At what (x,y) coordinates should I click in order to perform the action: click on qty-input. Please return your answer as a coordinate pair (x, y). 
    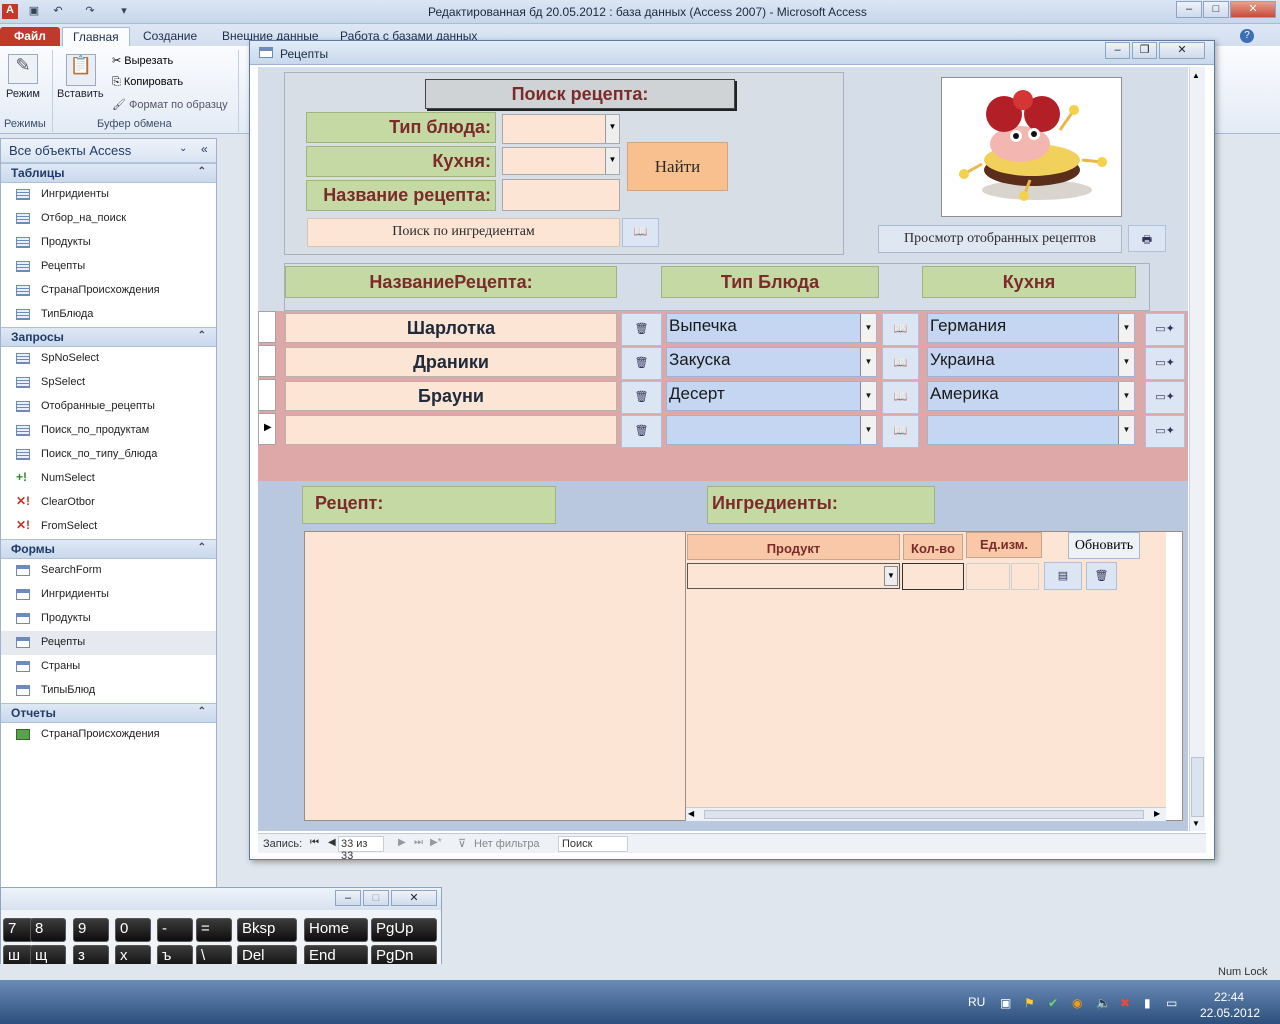
    Looking at the image, I should click on (933, 576).